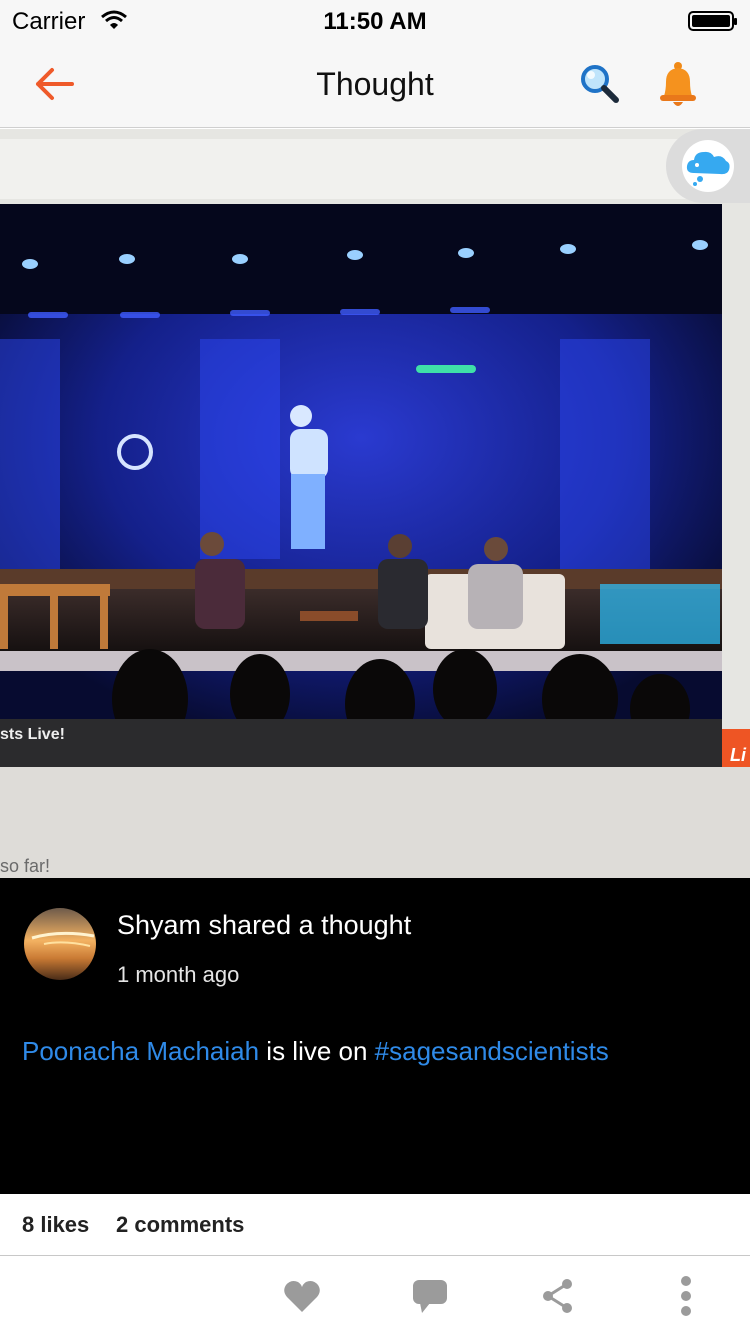 The height and width of the screenshot is (1334, 750). I want to click on like-button, so click(302, 1296).